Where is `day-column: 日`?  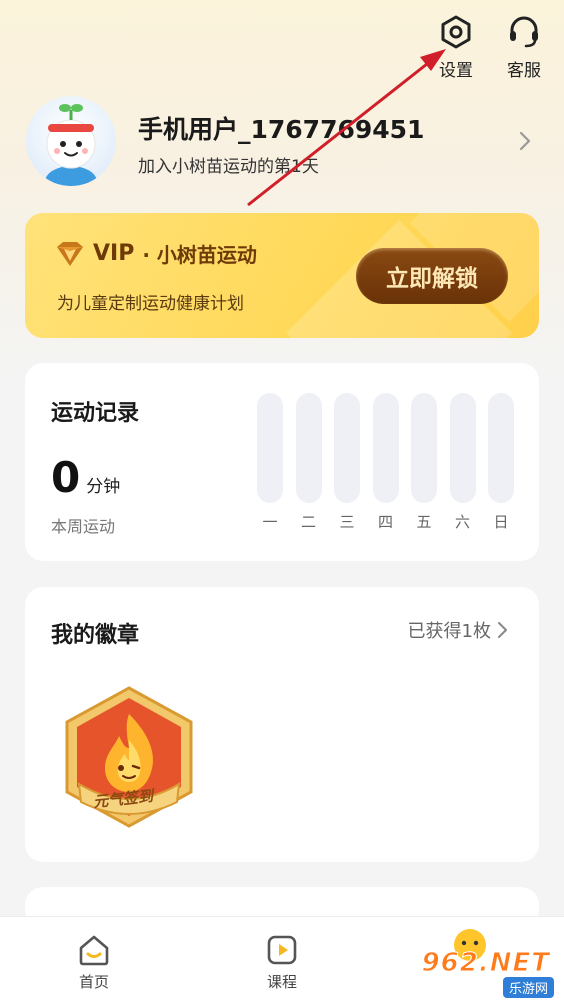
day-column: 日 is located at coordinates (501, 462).